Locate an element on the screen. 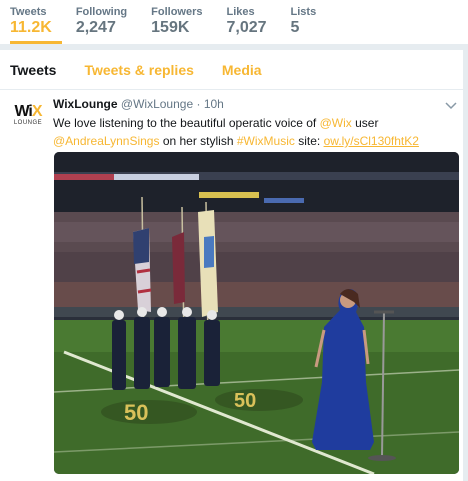  stat-value: 11.2K is located at coordinates (31, 27).